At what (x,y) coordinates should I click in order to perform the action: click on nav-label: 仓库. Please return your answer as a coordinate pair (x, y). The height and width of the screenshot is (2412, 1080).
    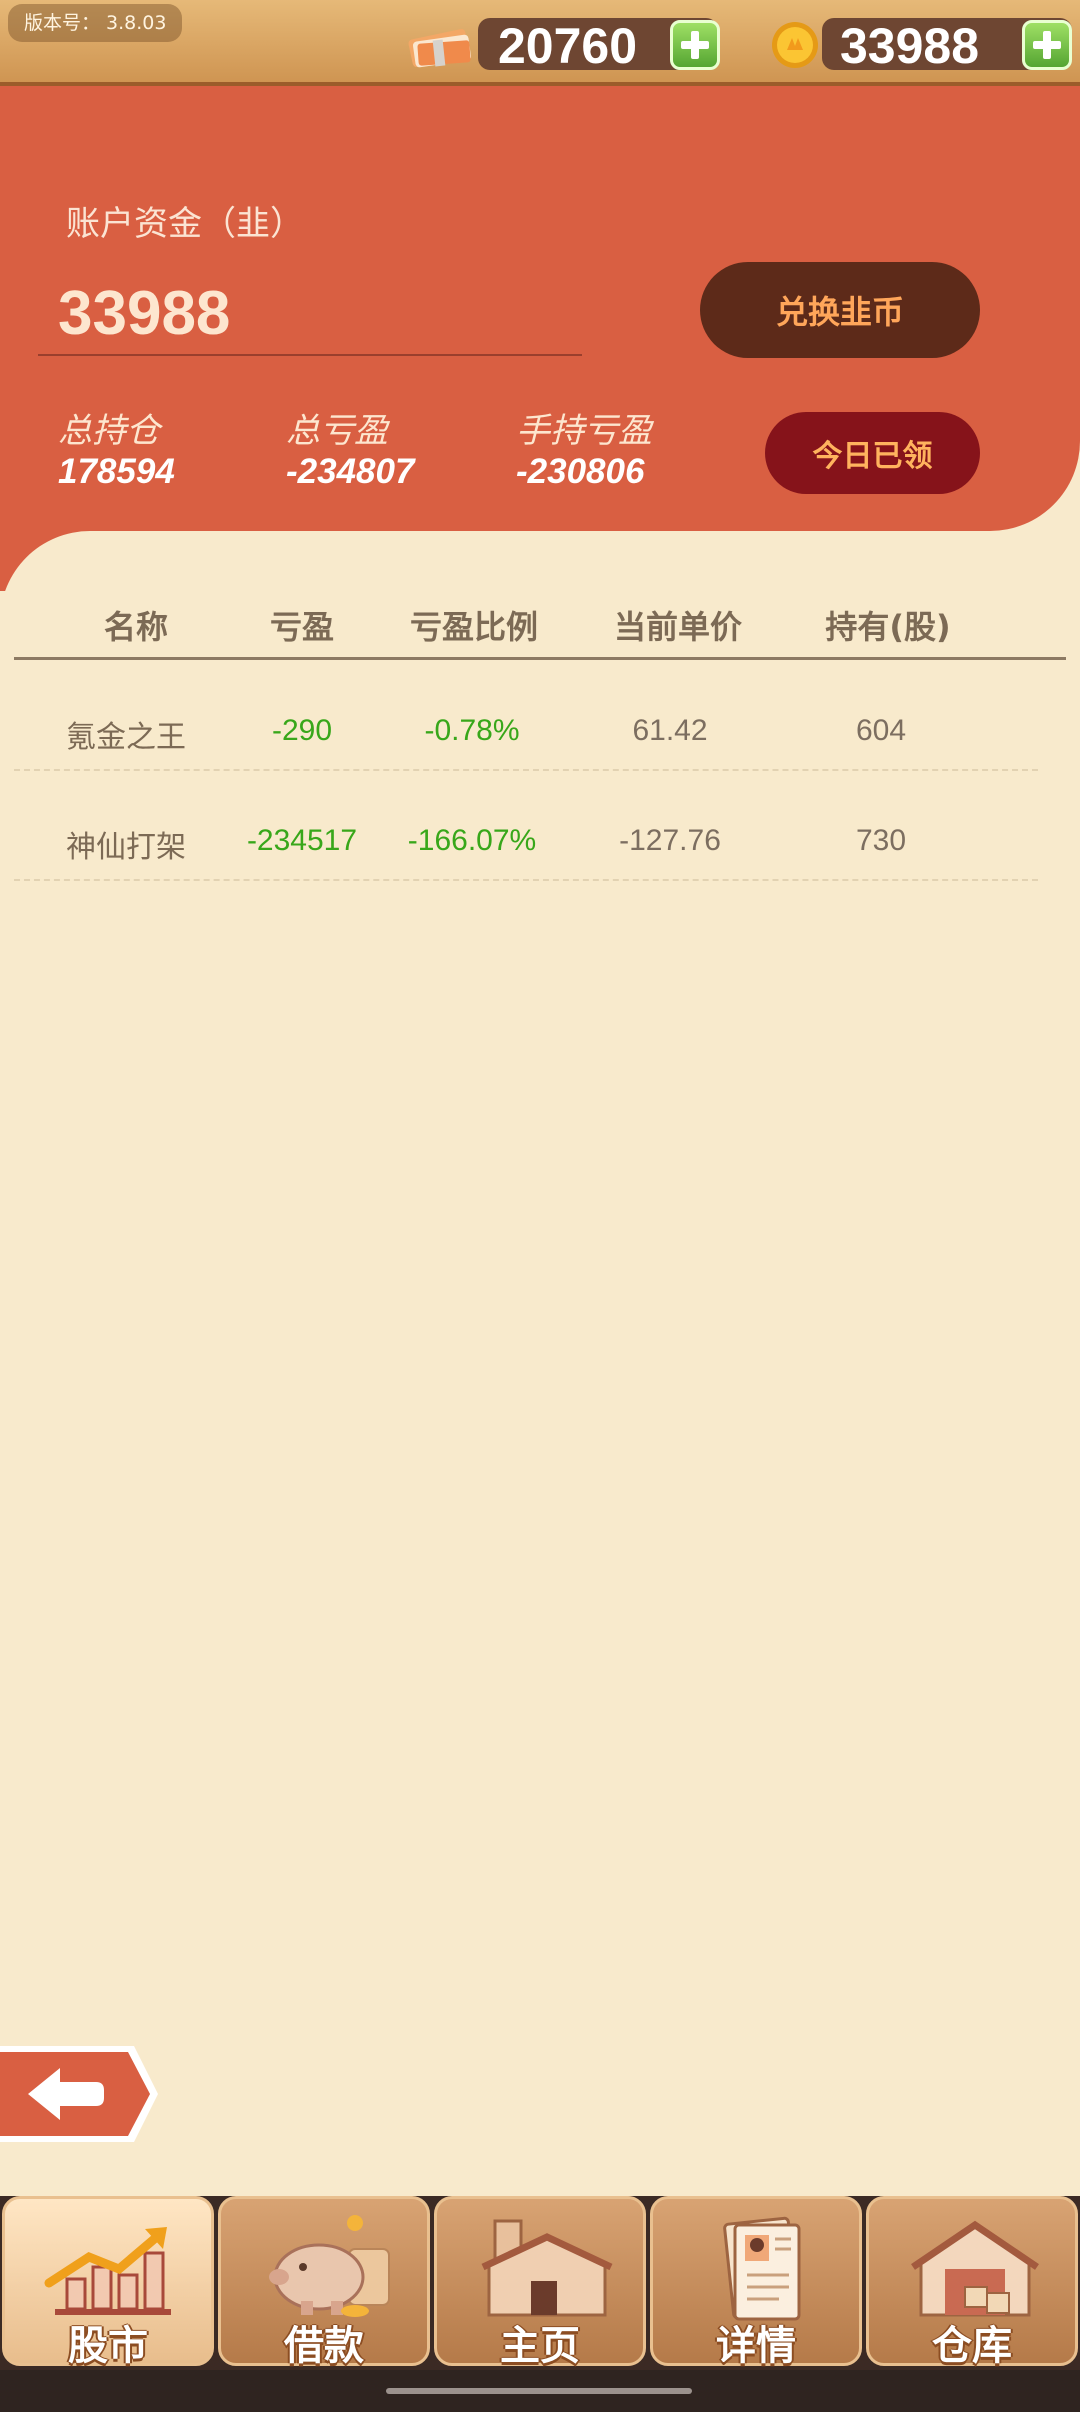
    Looking at the image, I should click on (972, 2346).